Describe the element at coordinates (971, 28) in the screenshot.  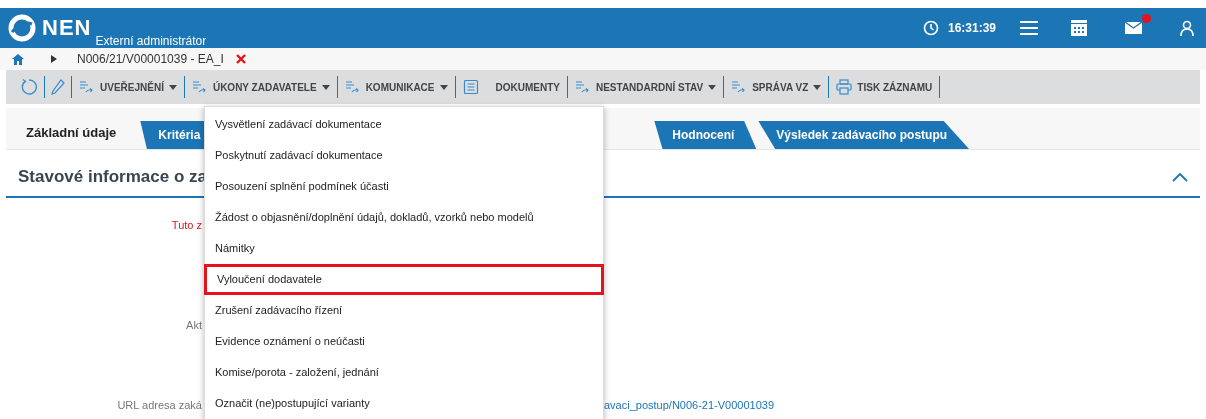
I see `clock-time: 16:31:39` at that location.